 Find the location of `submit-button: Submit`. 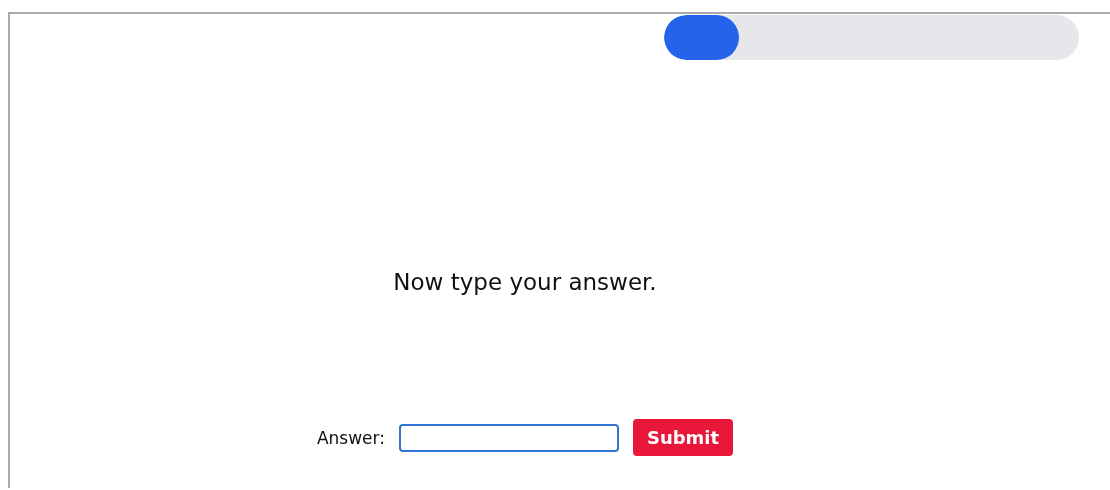

submit-button: Submit is located at coordinates (683, 437).